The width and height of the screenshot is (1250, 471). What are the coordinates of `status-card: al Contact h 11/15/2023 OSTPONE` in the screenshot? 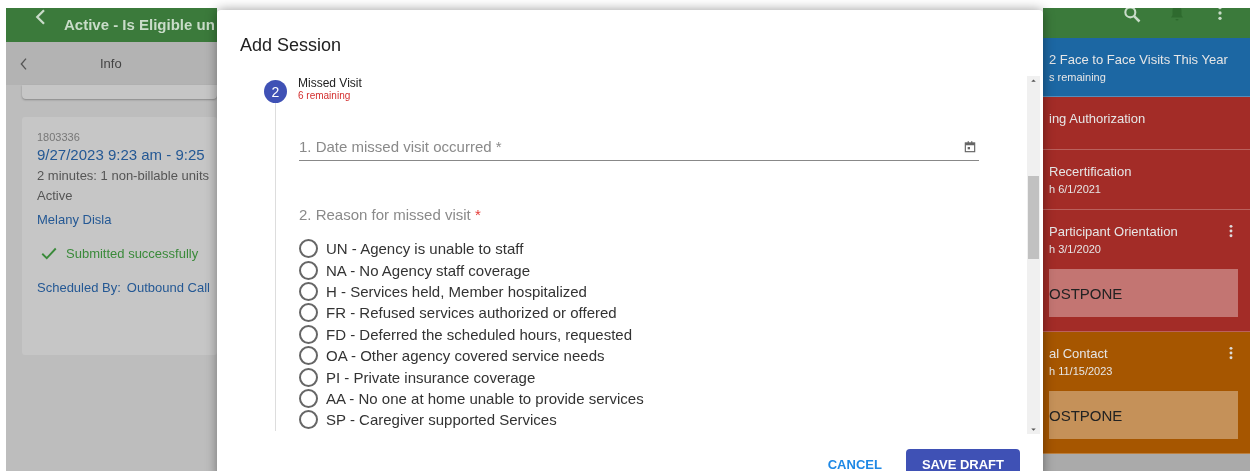 It's located at (1146, 393).